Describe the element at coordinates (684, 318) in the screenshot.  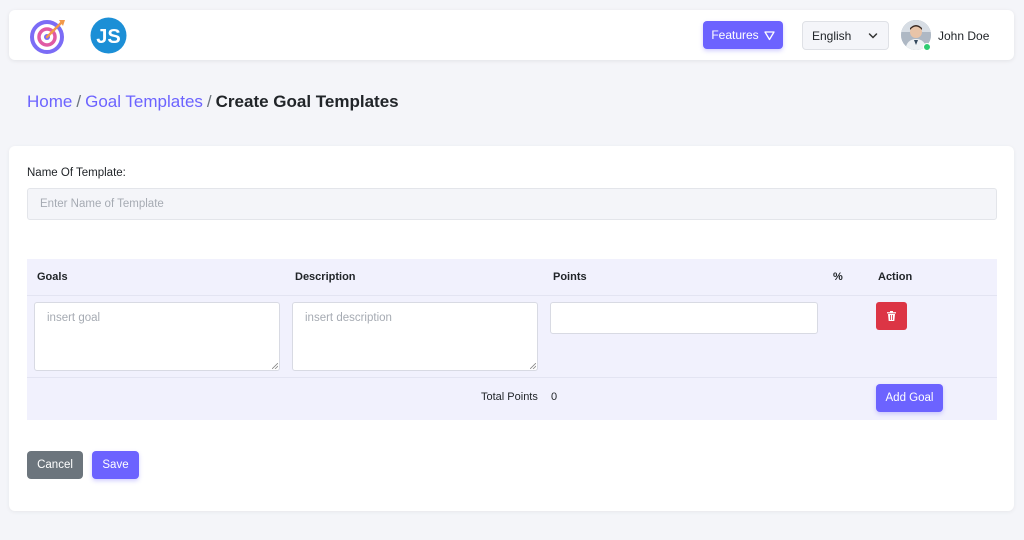
I see `points-input` at that location.